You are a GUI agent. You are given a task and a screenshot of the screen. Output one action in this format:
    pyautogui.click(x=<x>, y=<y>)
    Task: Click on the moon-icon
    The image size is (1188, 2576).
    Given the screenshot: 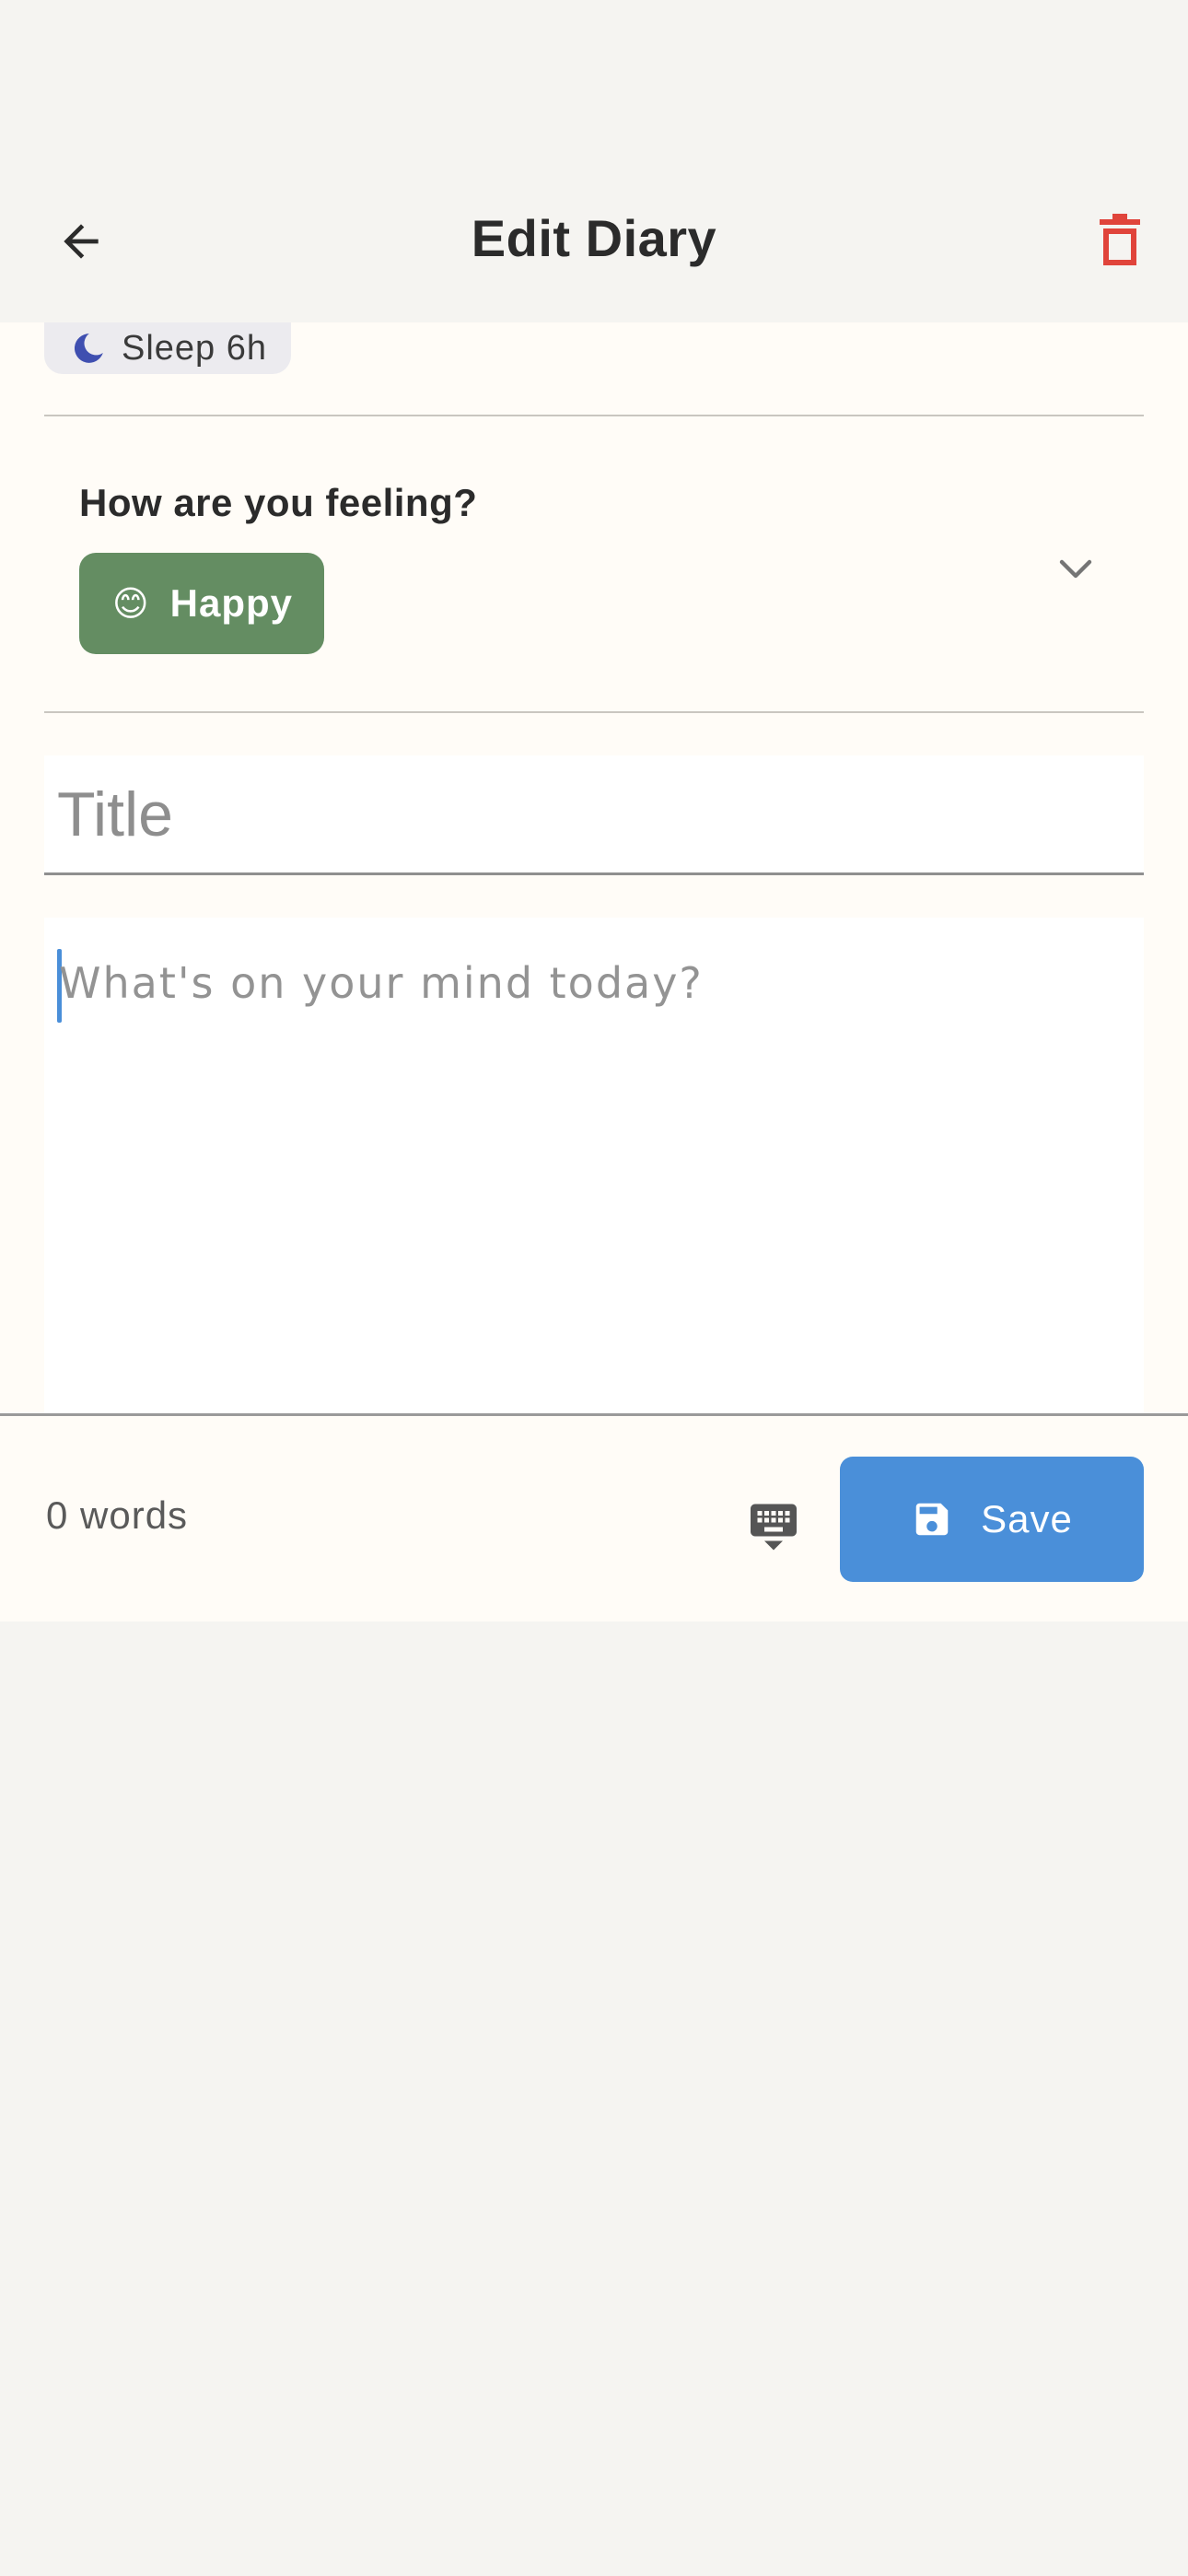 What is the action you would take?
    pyautogui.click(x=88, y=348)
    